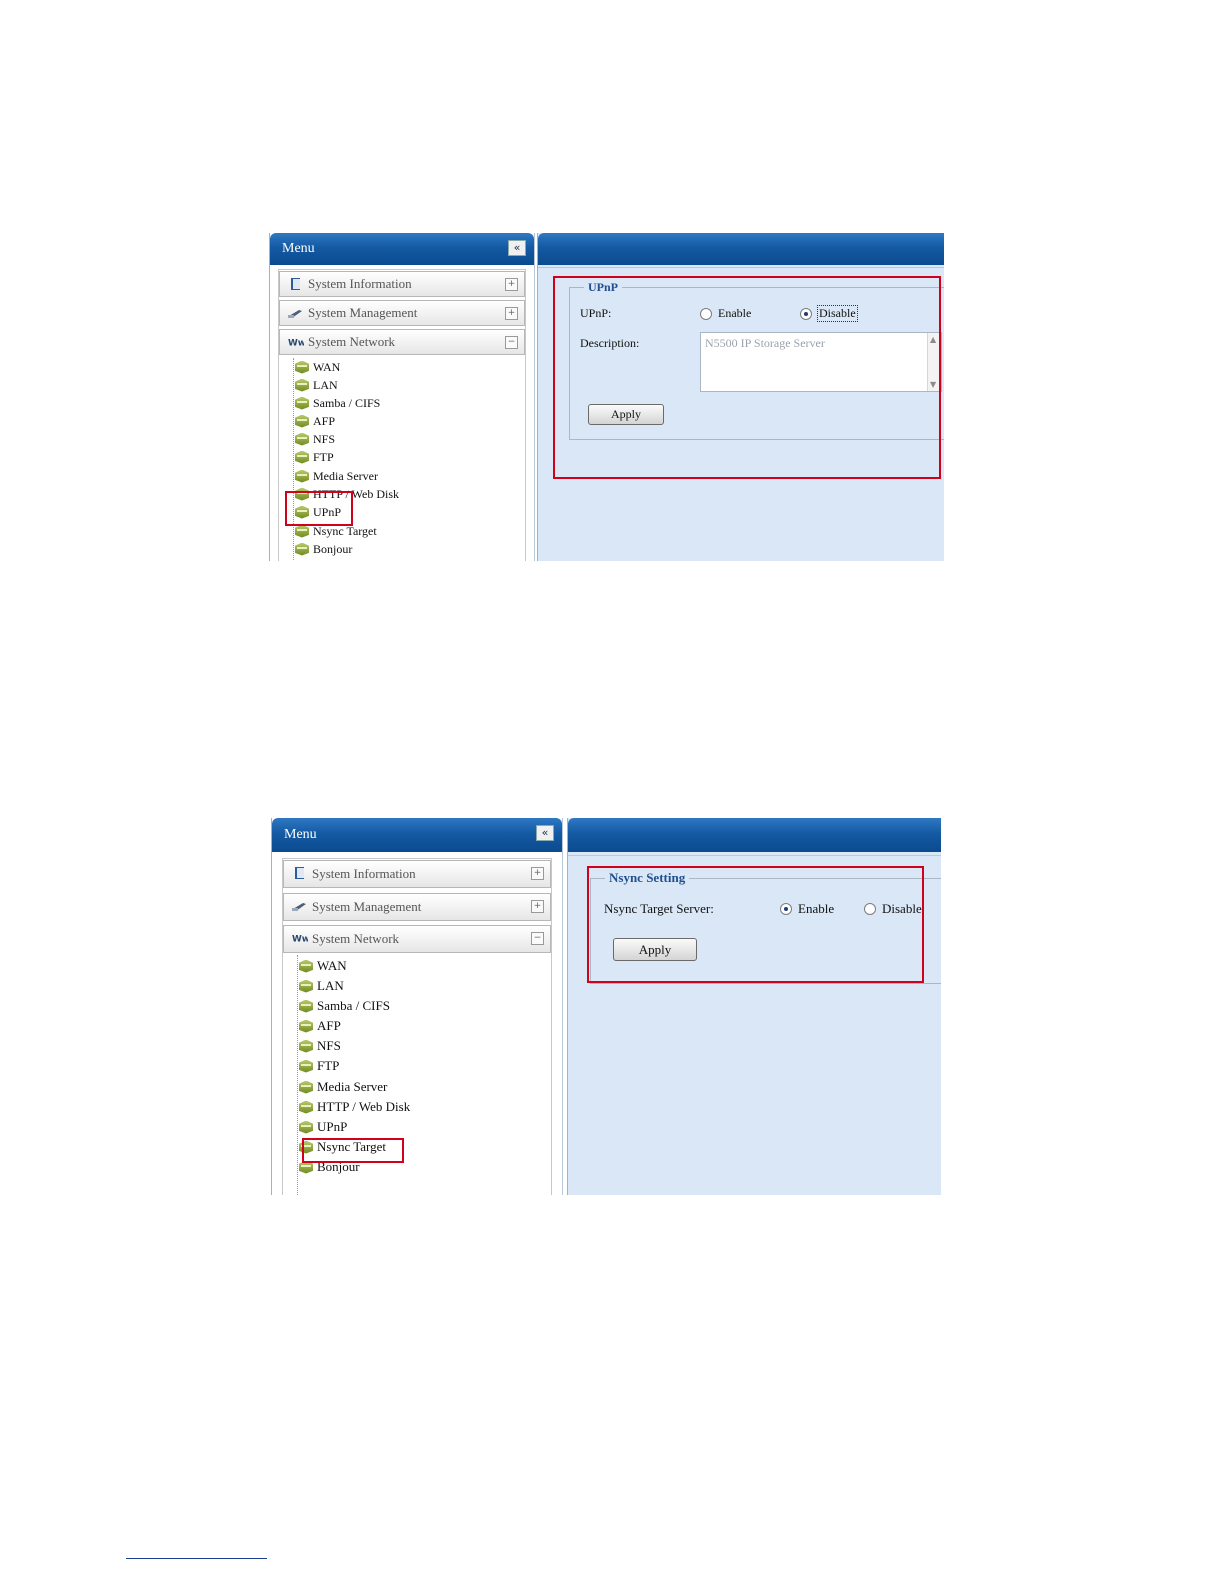  What do you see at coordinates (332, 1126) in the screenshot?
I see `menu-item-label: UPnP` at bounding box center [332, 1126].